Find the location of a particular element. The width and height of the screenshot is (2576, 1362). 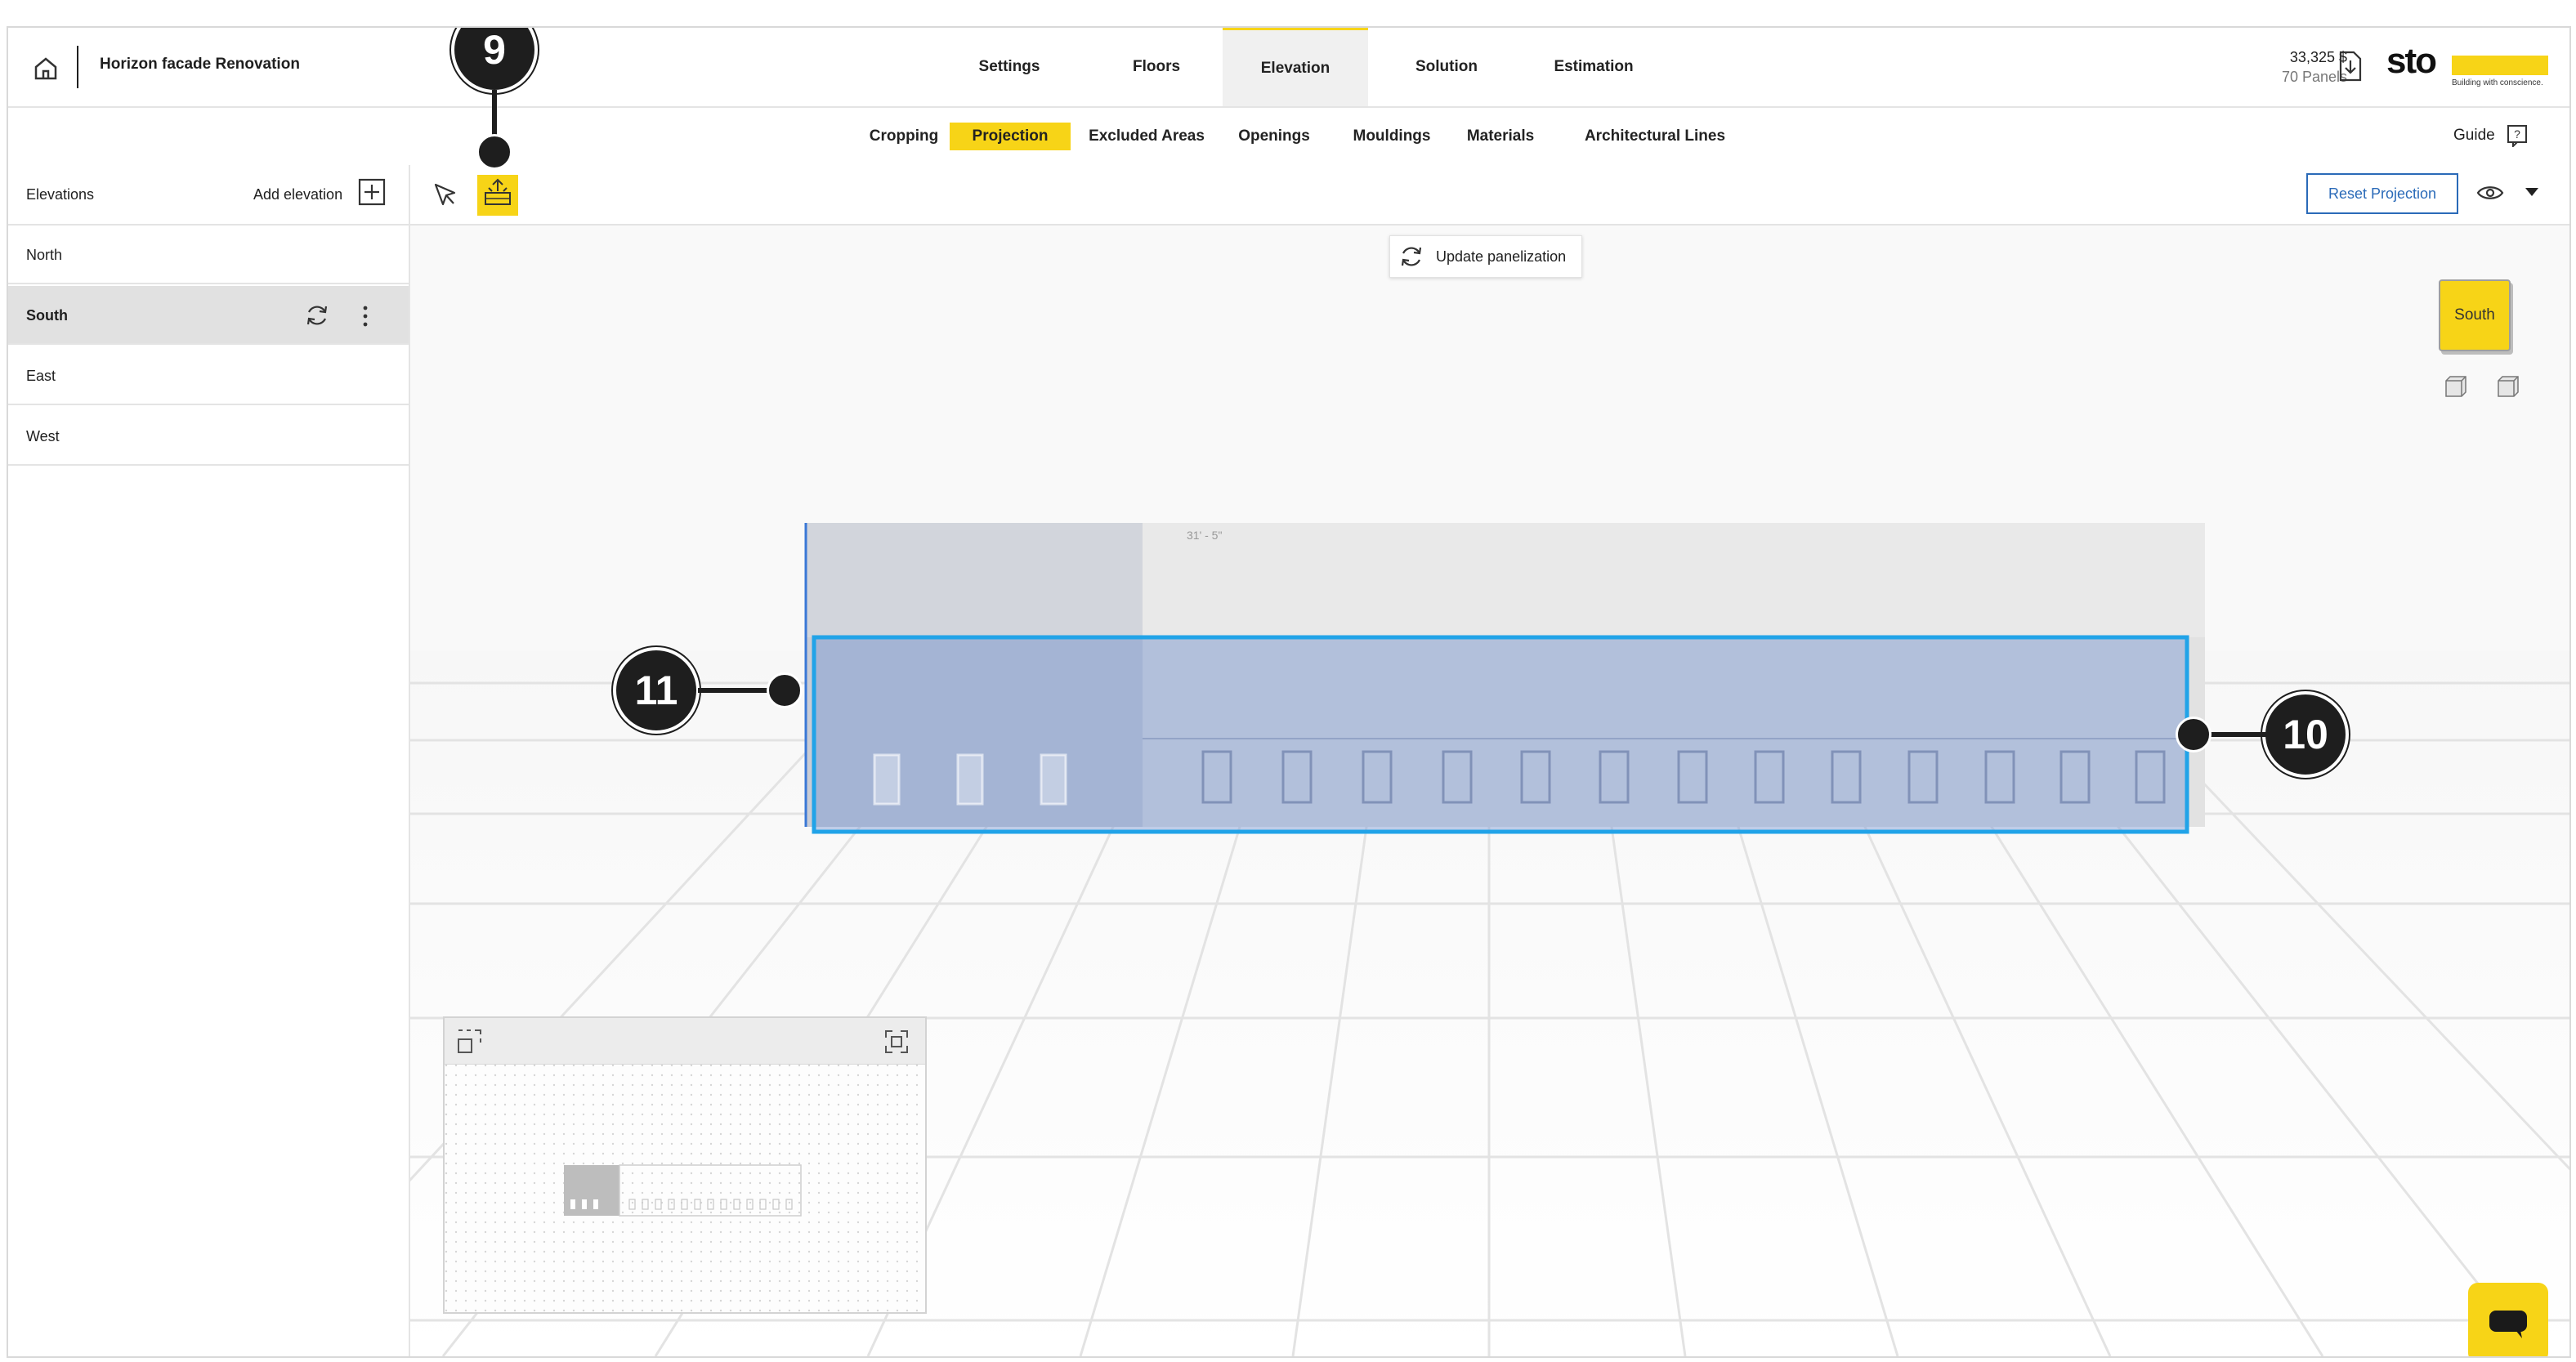

home-icon is located at coordinates (45, 68).